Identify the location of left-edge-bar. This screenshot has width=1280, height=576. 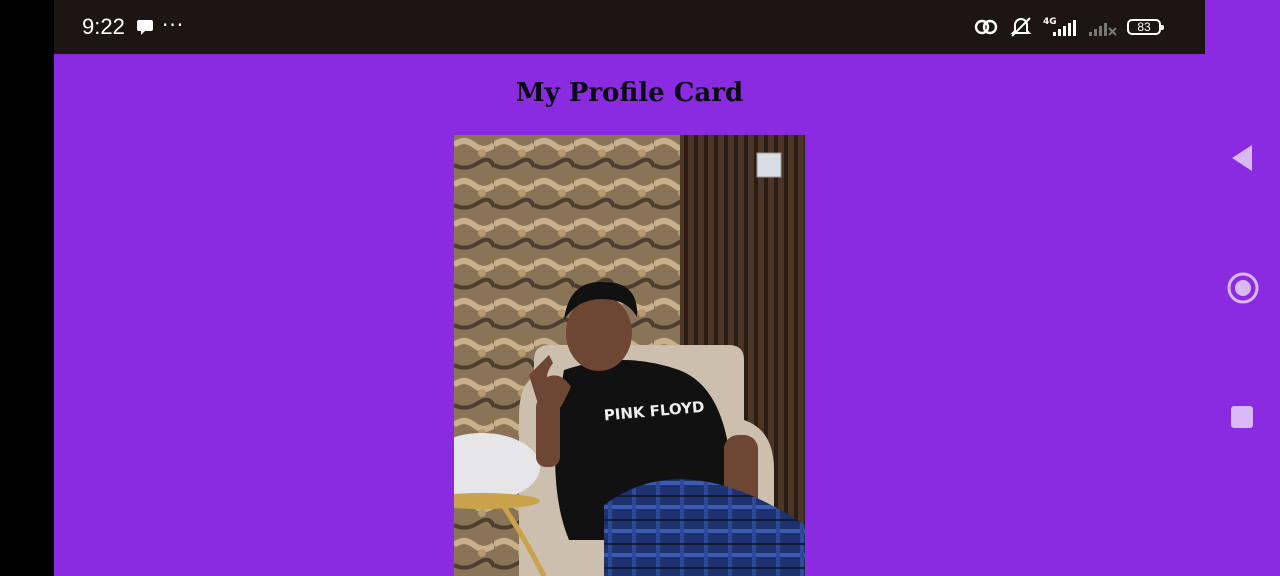
(27, 288).